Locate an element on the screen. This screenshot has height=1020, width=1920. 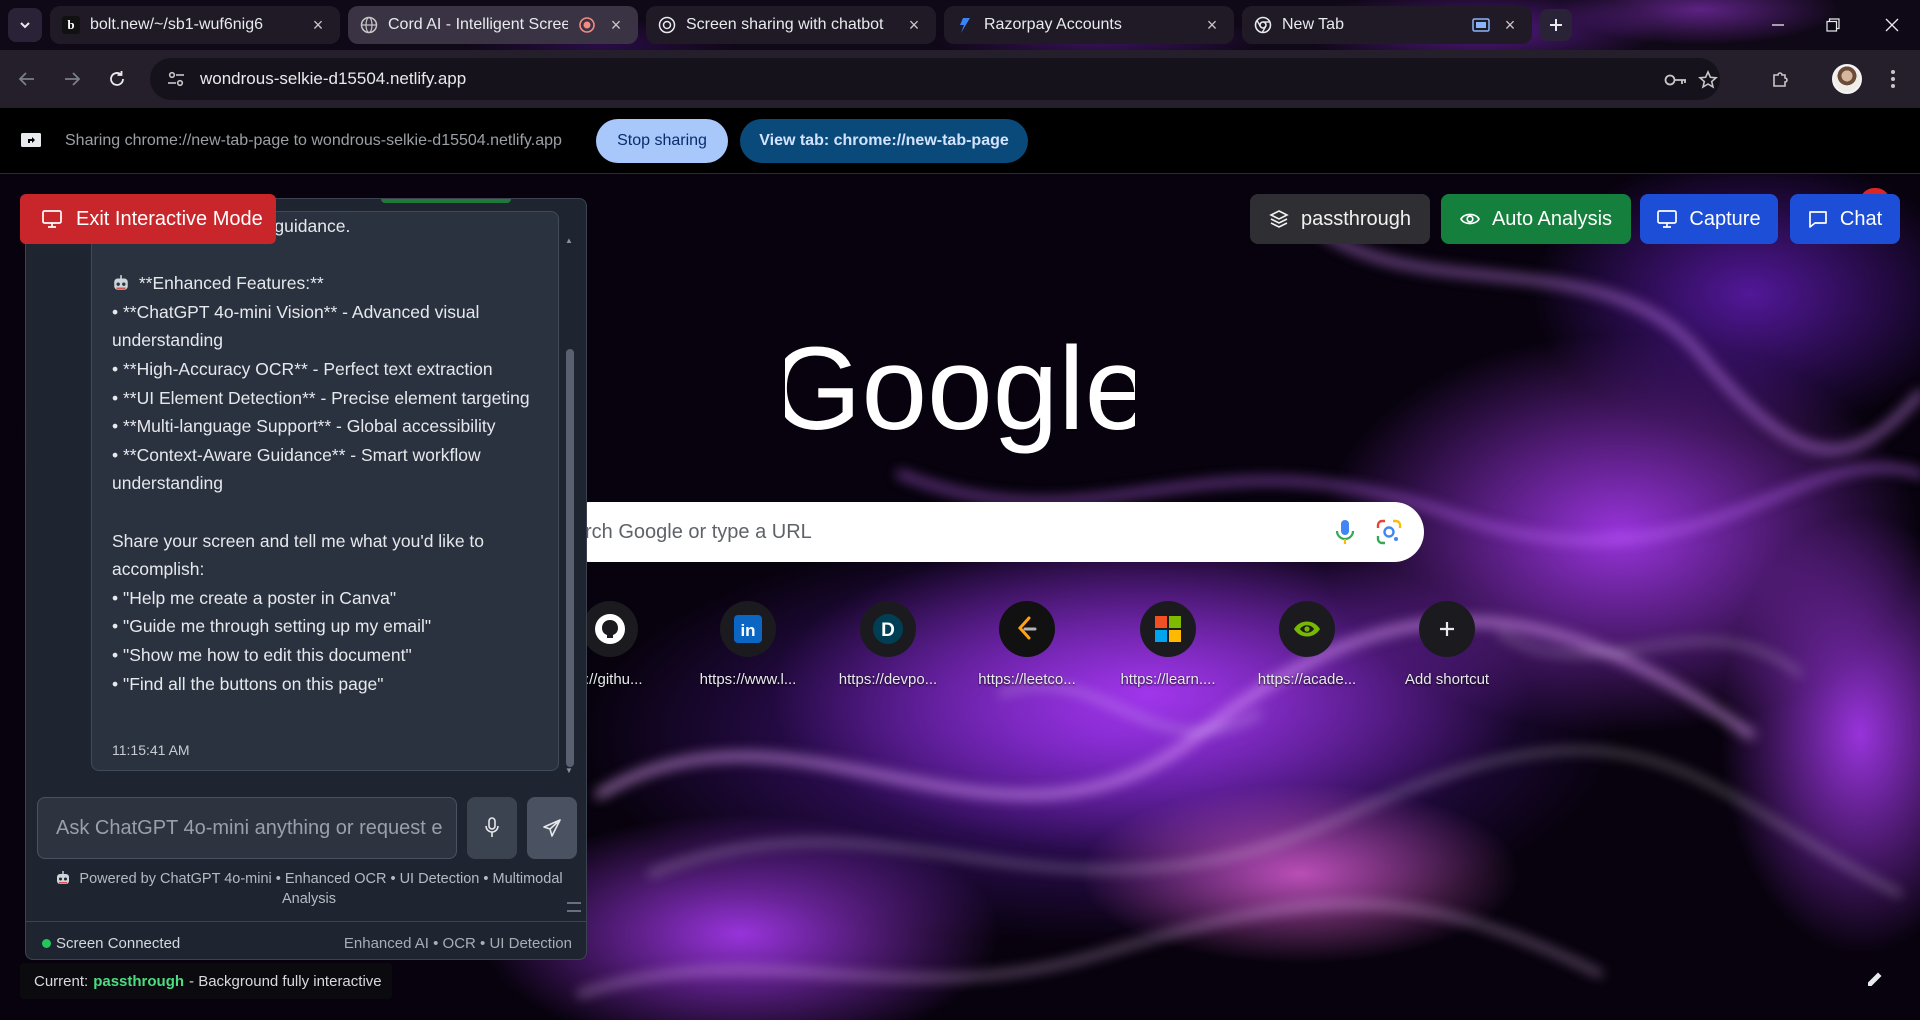
extensions-button is located at coordinates (1781, 79).